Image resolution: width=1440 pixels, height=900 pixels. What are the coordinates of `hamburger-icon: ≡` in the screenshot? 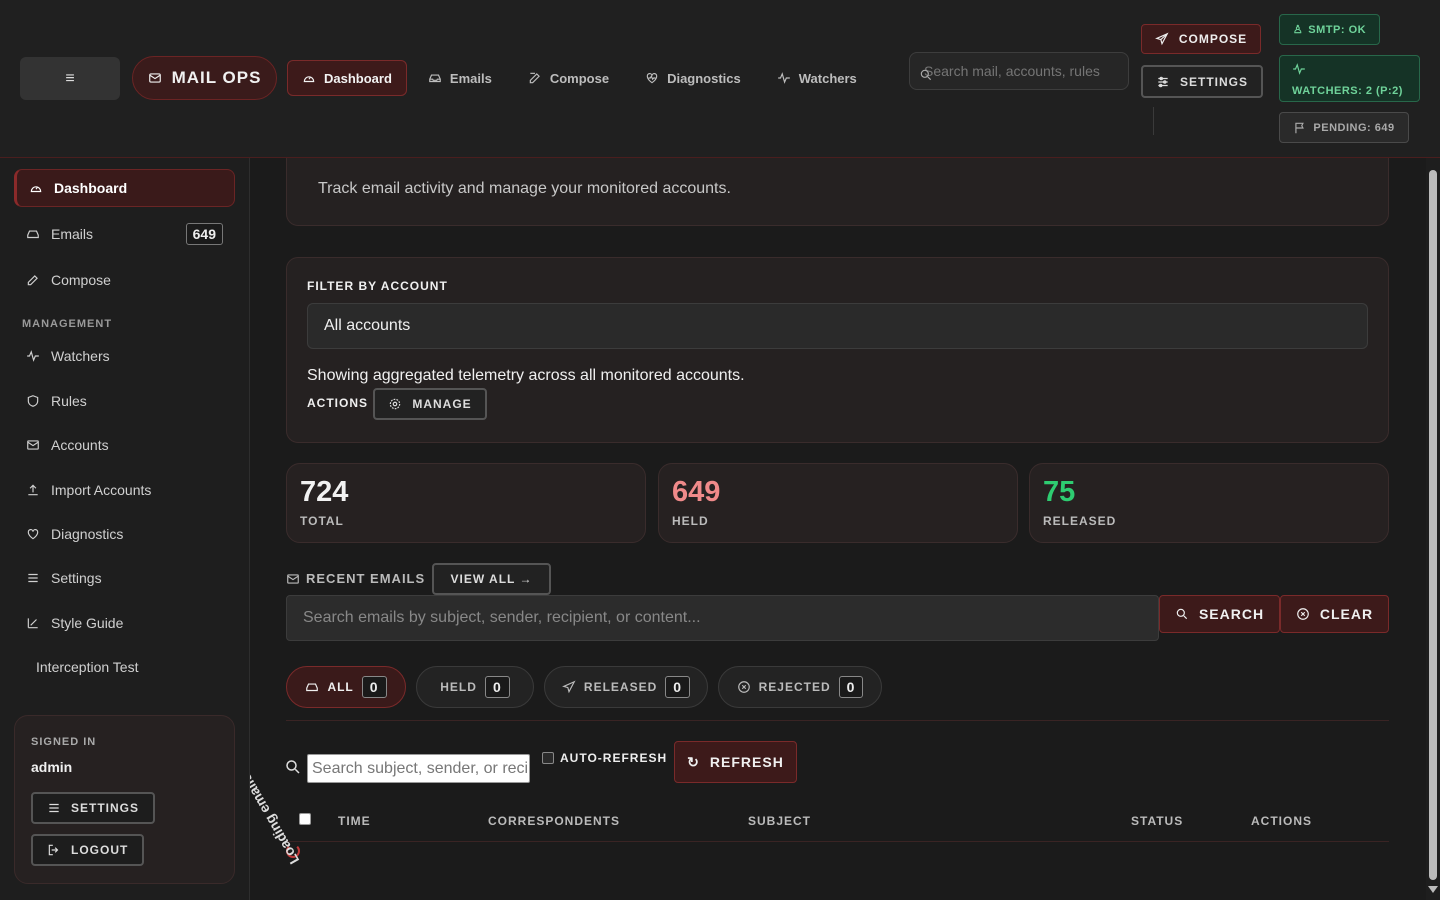 It's located at (70, 78).